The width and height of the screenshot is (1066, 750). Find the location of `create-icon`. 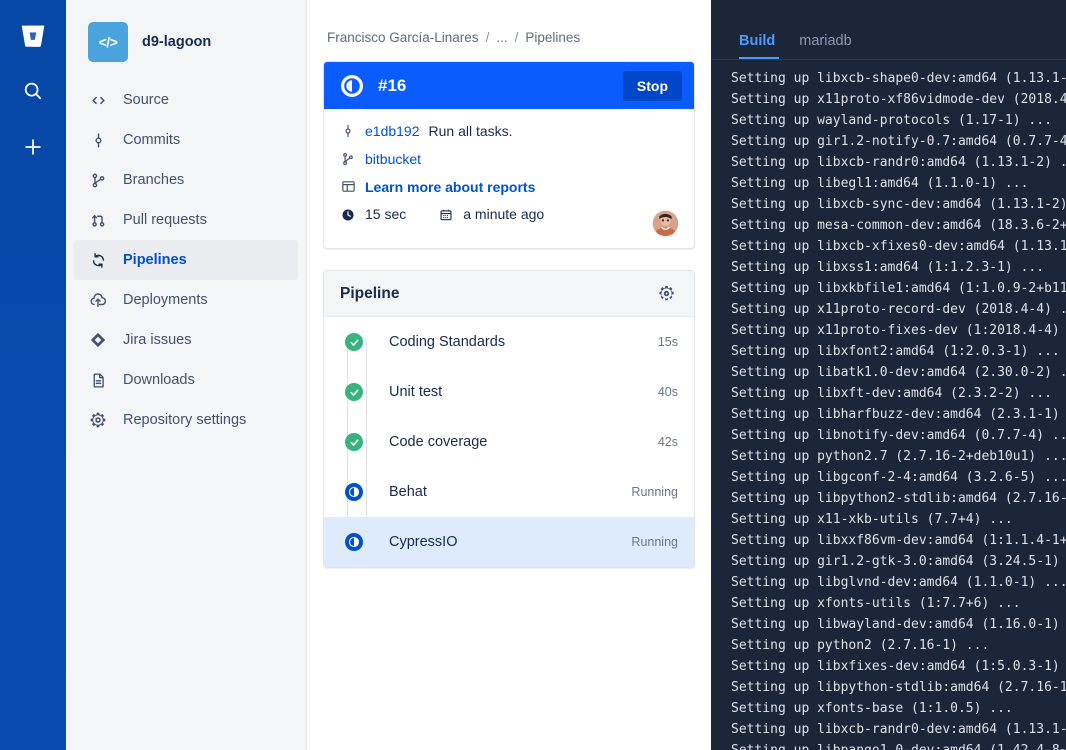

create-icon is located at coordinates (33, 147).